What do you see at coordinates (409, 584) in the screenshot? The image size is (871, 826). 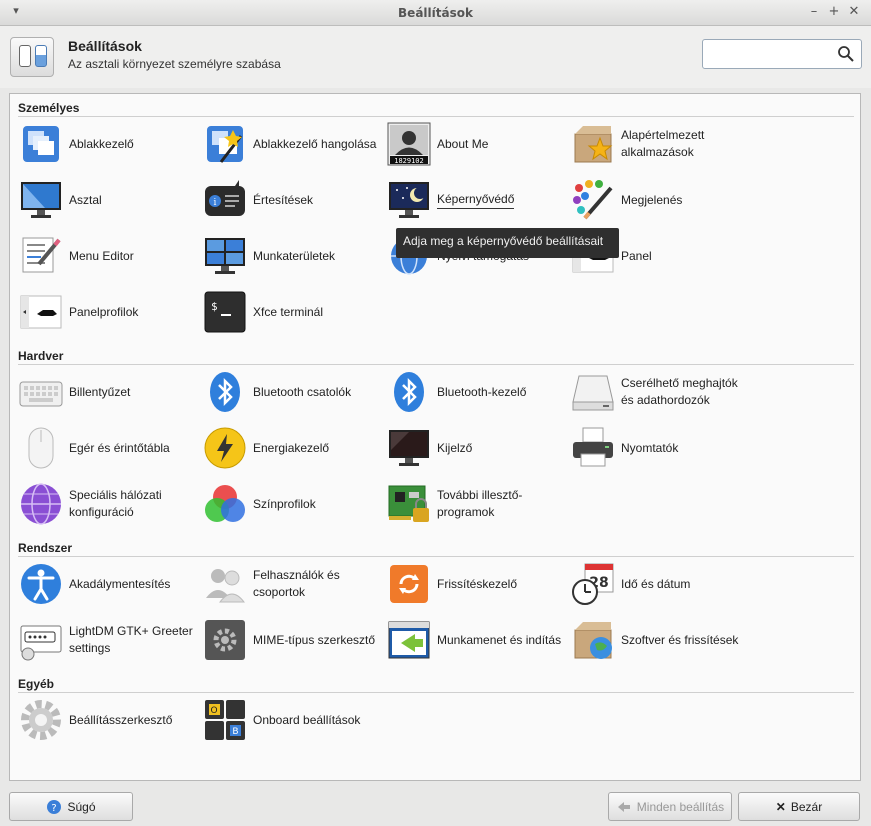 I see `update-manager-icon` at bounding box center [409, 584].